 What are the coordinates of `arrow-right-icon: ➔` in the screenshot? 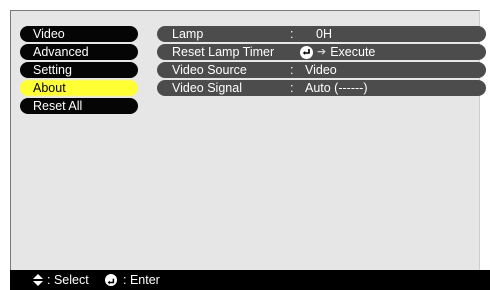 It's located at (322, 52).